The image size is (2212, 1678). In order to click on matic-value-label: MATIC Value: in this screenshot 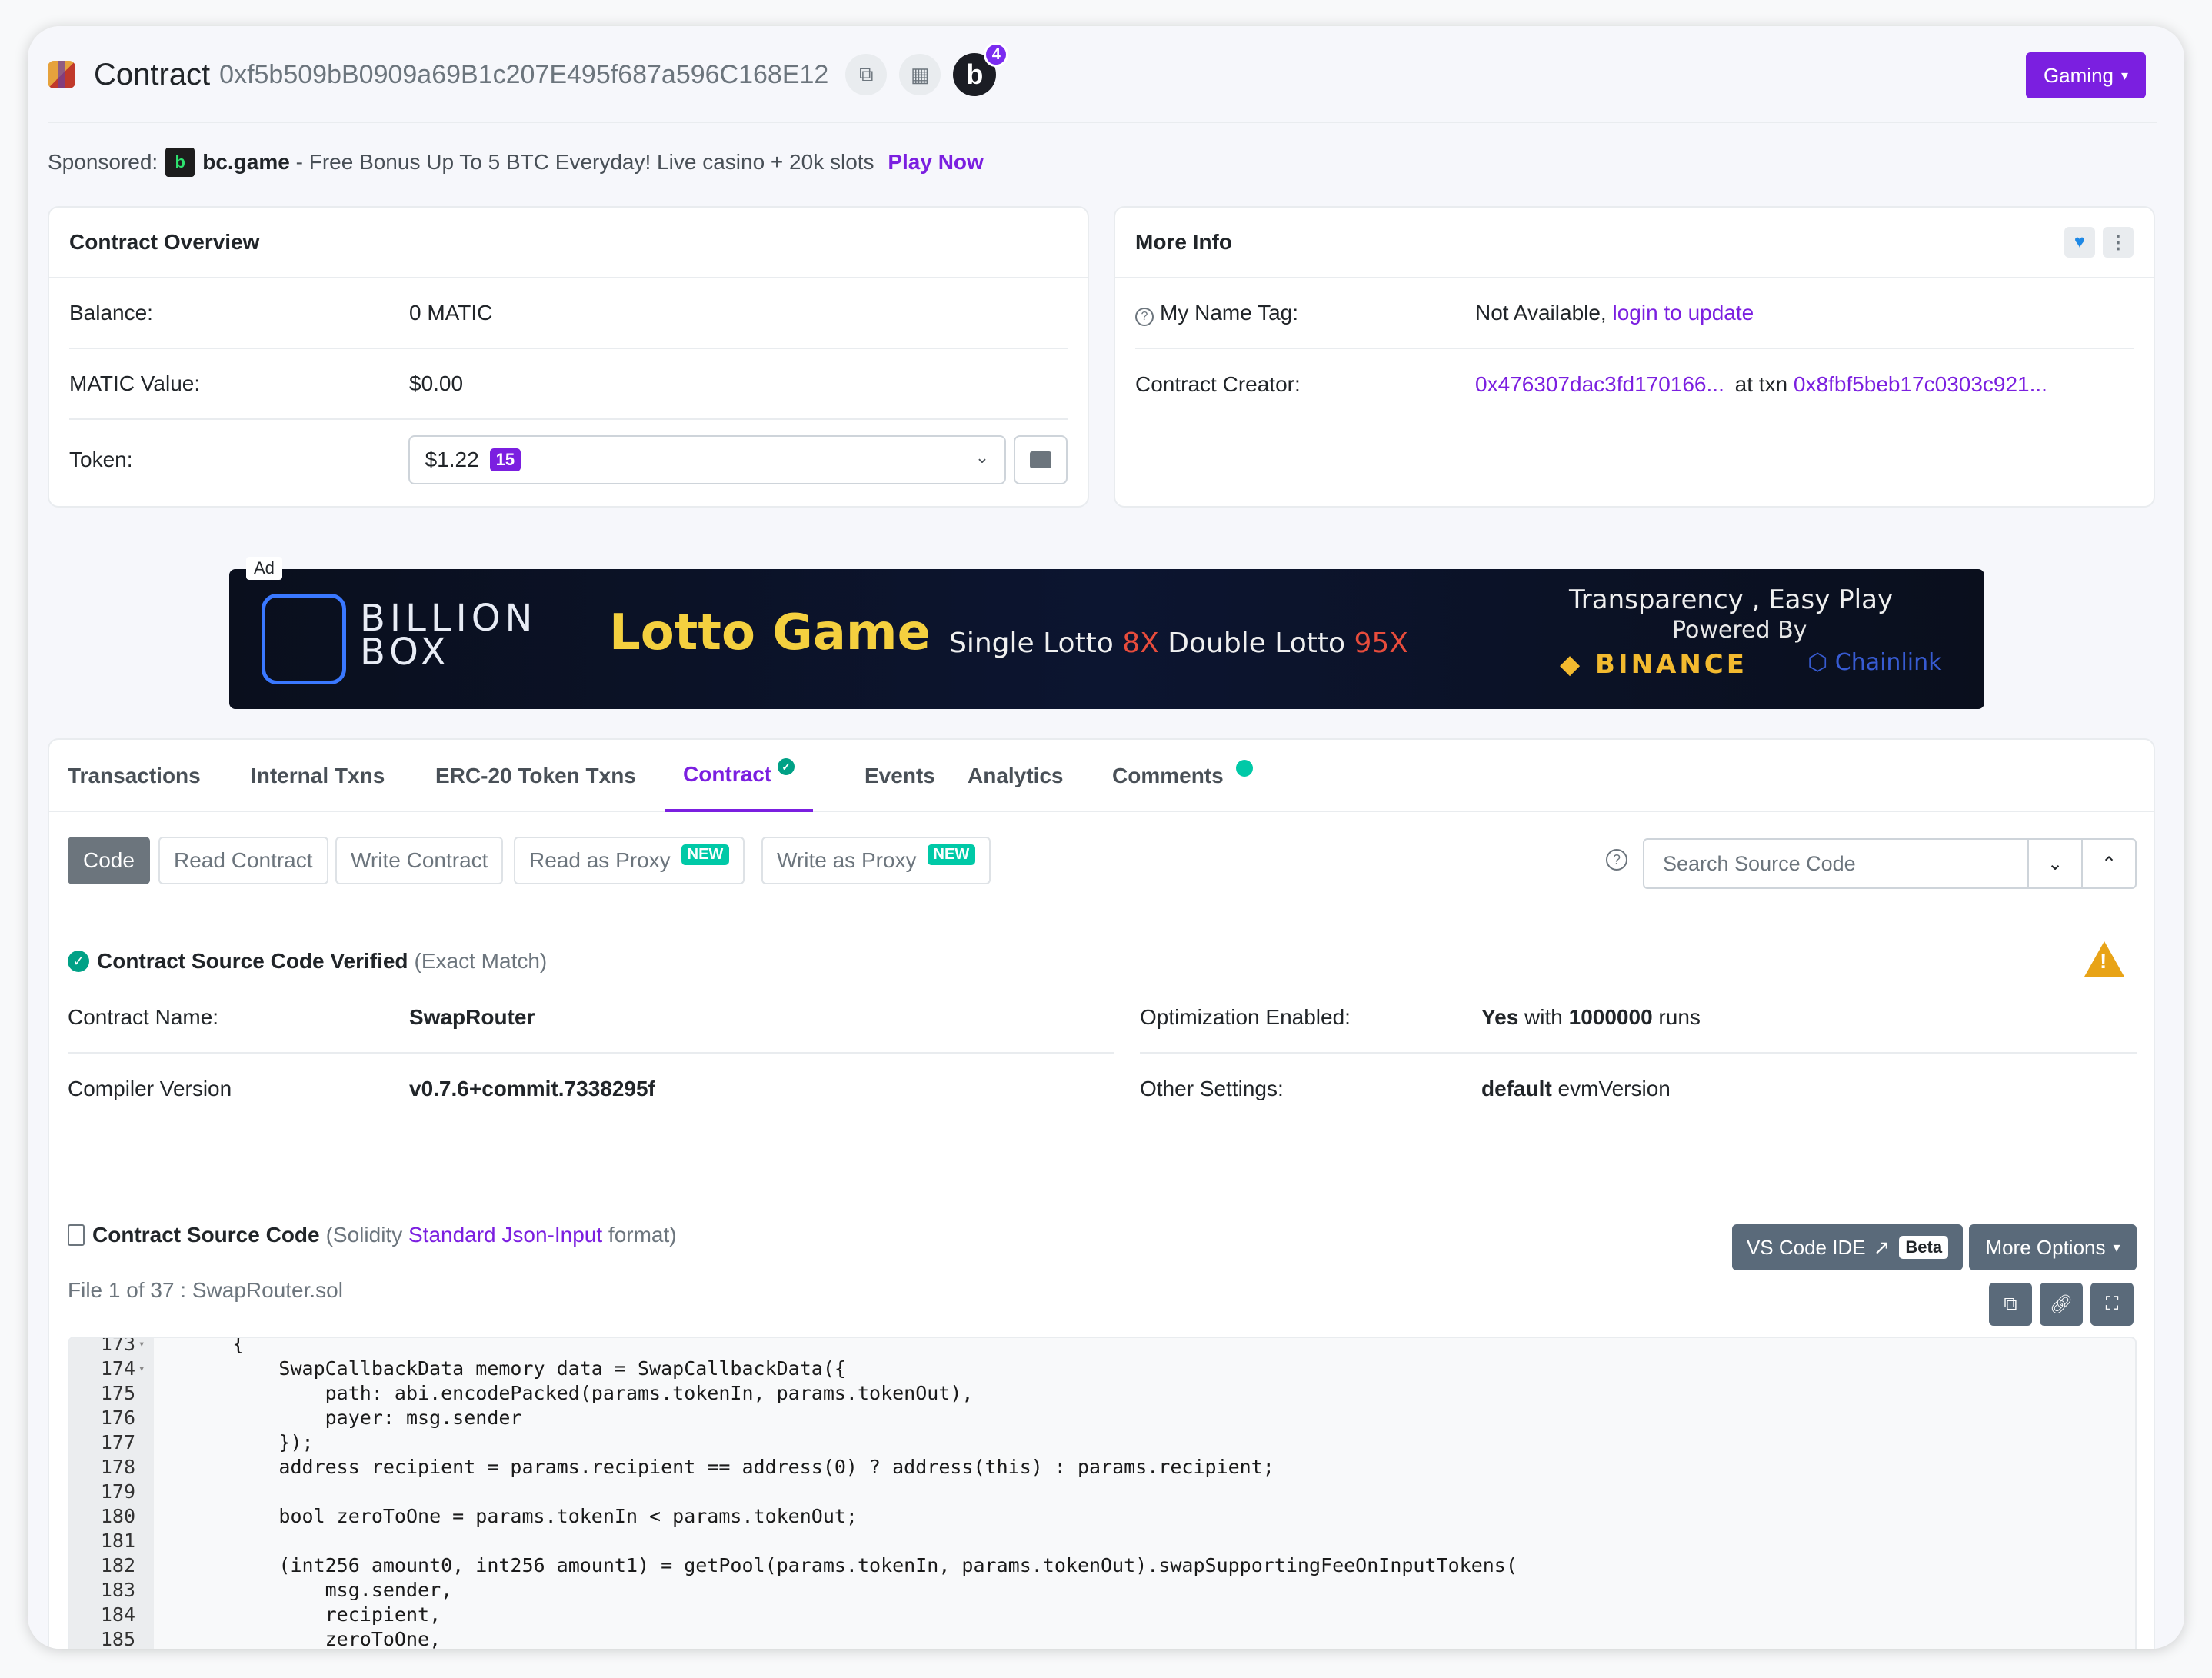, I will do `click(135, 383)`.